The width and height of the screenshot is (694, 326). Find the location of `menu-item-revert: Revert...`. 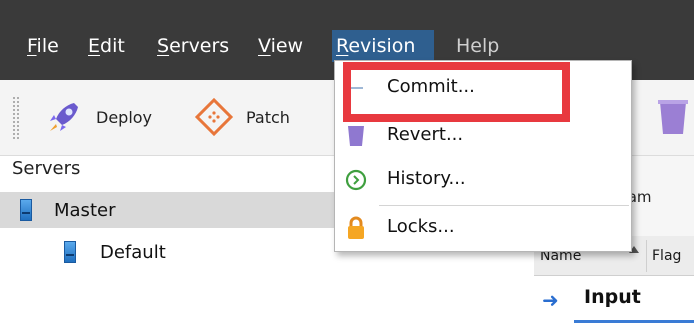

menu-item-revert: Revert... is located at coordinates (483, 136).